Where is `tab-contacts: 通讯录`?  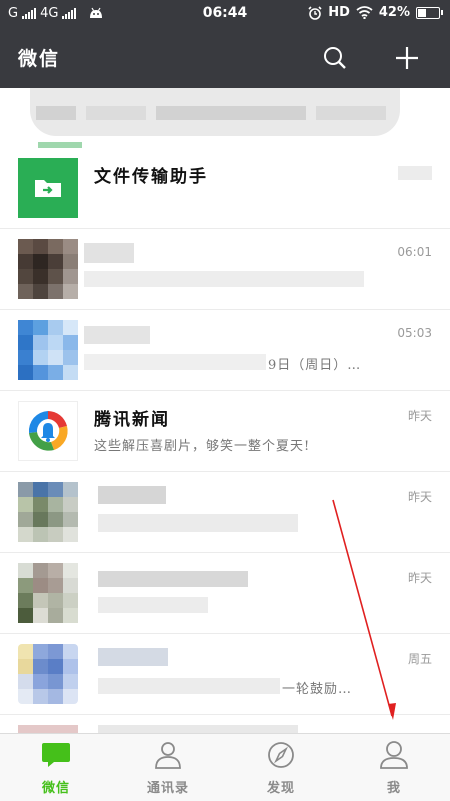
tab-contacts: 通讯录 is located at coordinates (168, 767).